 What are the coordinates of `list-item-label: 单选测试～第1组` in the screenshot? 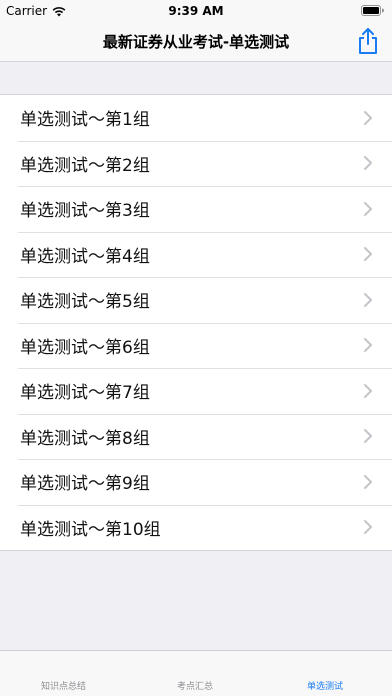 It's located at (85, 120).